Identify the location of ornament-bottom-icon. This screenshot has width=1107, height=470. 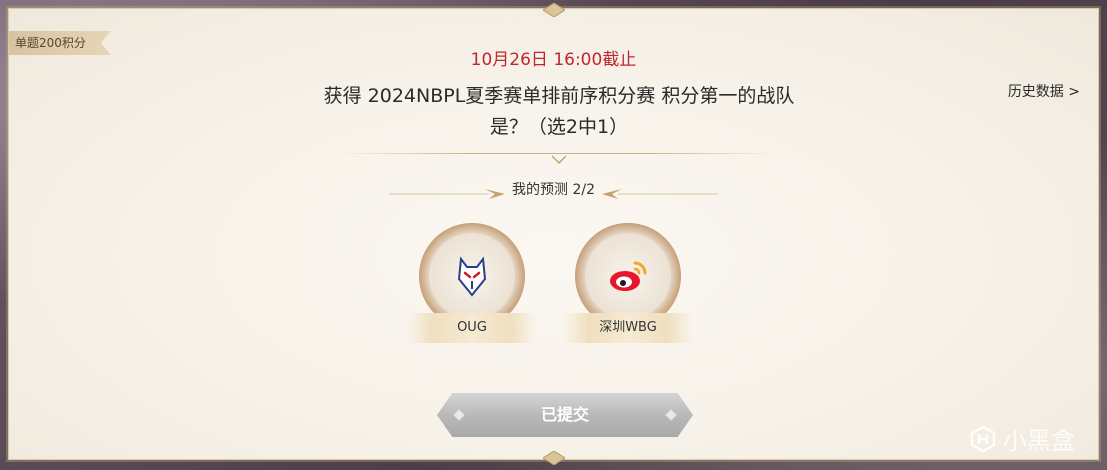
(553, 458).